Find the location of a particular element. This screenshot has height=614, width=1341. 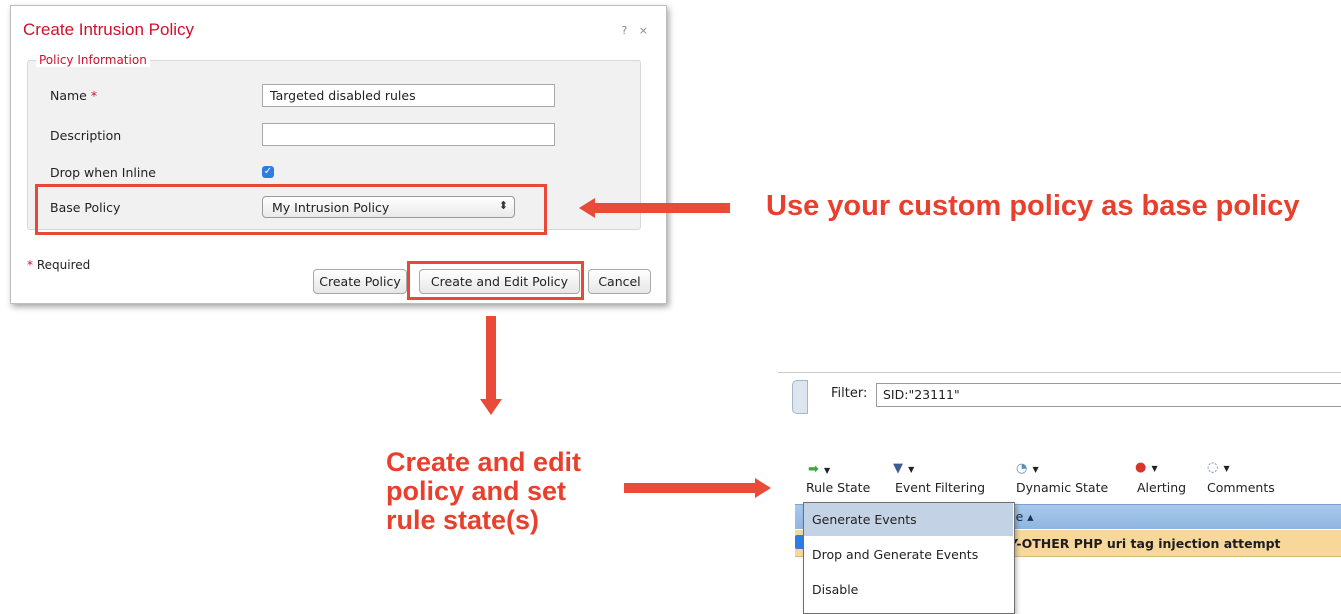

clock-icon: ◔ is located at coordinates (1022, 468).